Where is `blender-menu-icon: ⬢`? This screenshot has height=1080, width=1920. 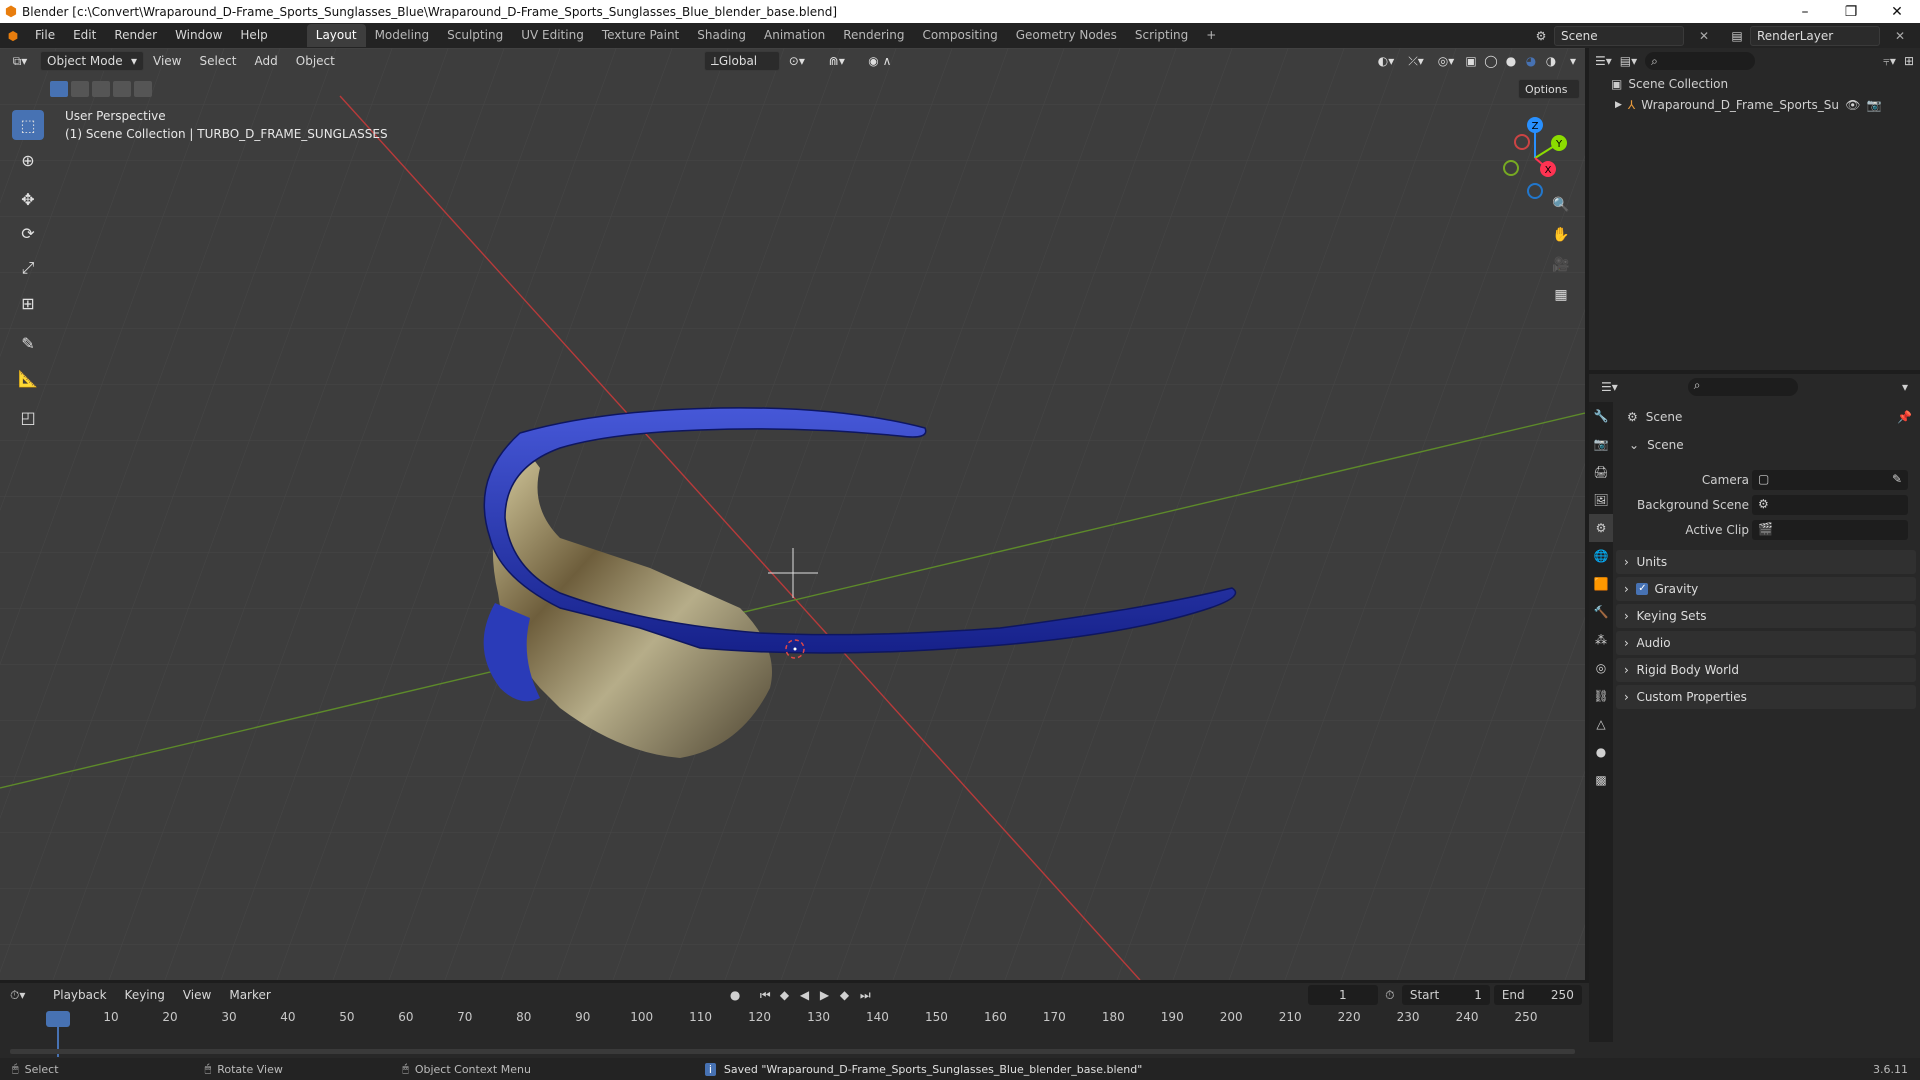 blender-menu-icon: ⬢ is located at coordinates (13, 36).